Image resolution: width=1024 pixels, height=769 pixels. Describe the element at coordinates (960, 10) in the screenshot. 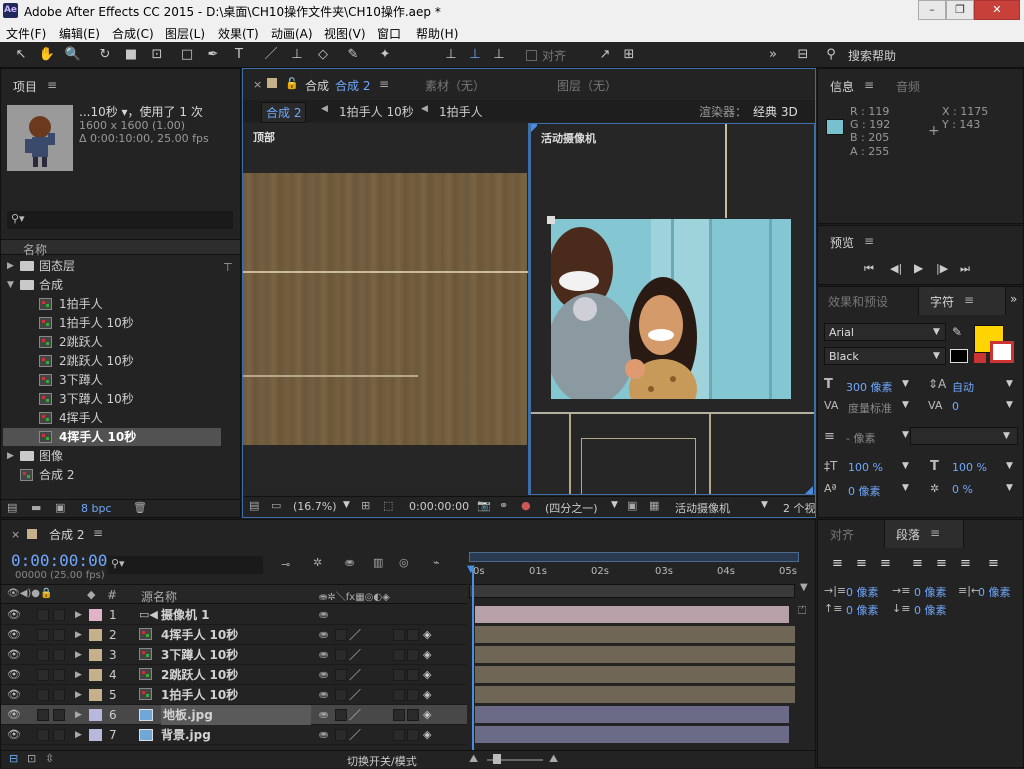

I see `restore-button: ❐` at that location.